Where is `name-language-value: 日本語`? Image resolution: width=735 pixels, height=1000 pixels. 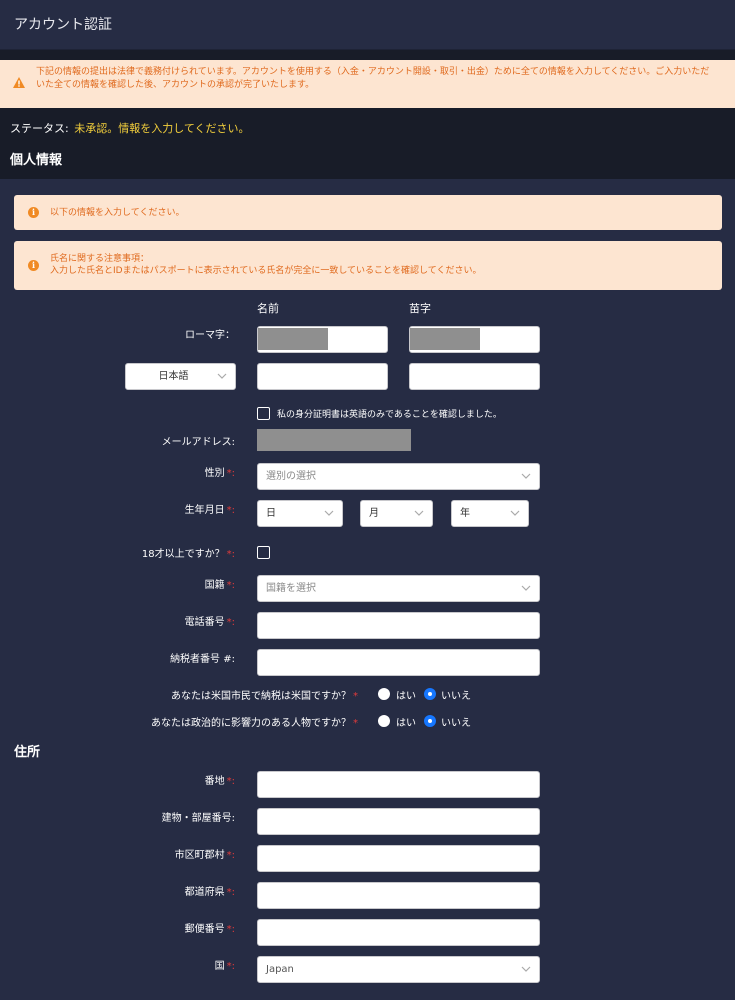 name-language-value: 日本語 is located at coordinates (173, 376).